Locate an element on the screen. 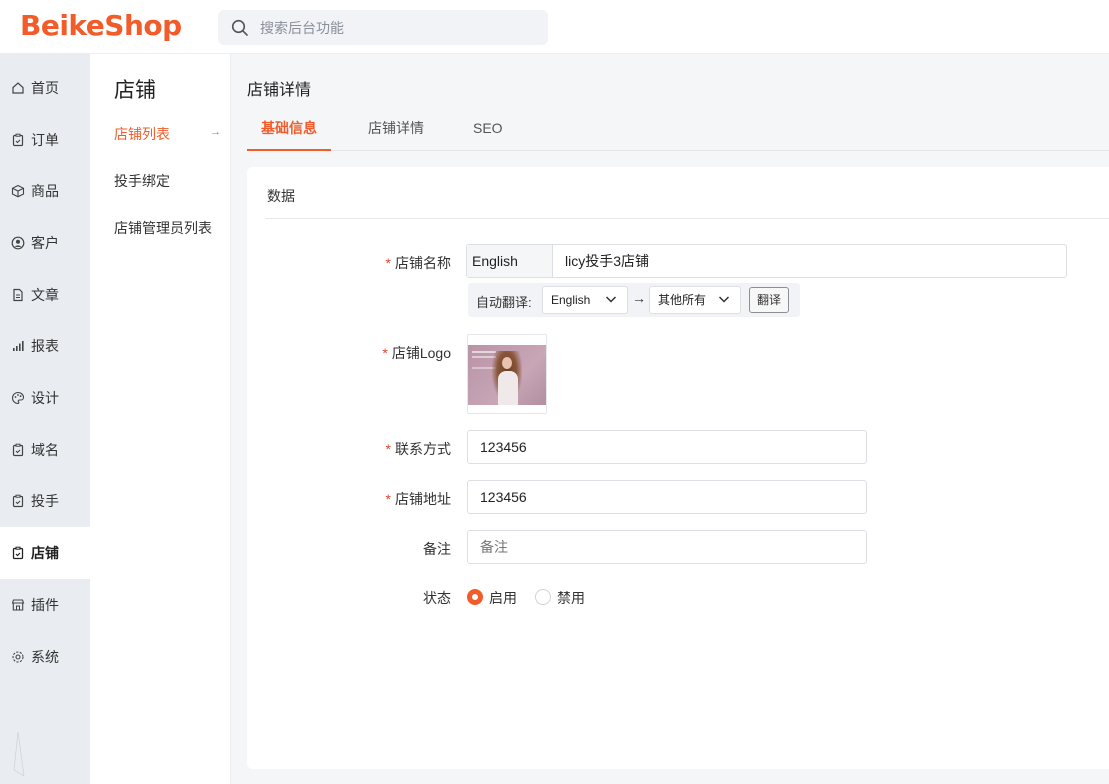 Image resolution: width=1109 pixels, height=784 pixels. store-name-field: English licy投手3店铺 is located at coordinates (766, 261).